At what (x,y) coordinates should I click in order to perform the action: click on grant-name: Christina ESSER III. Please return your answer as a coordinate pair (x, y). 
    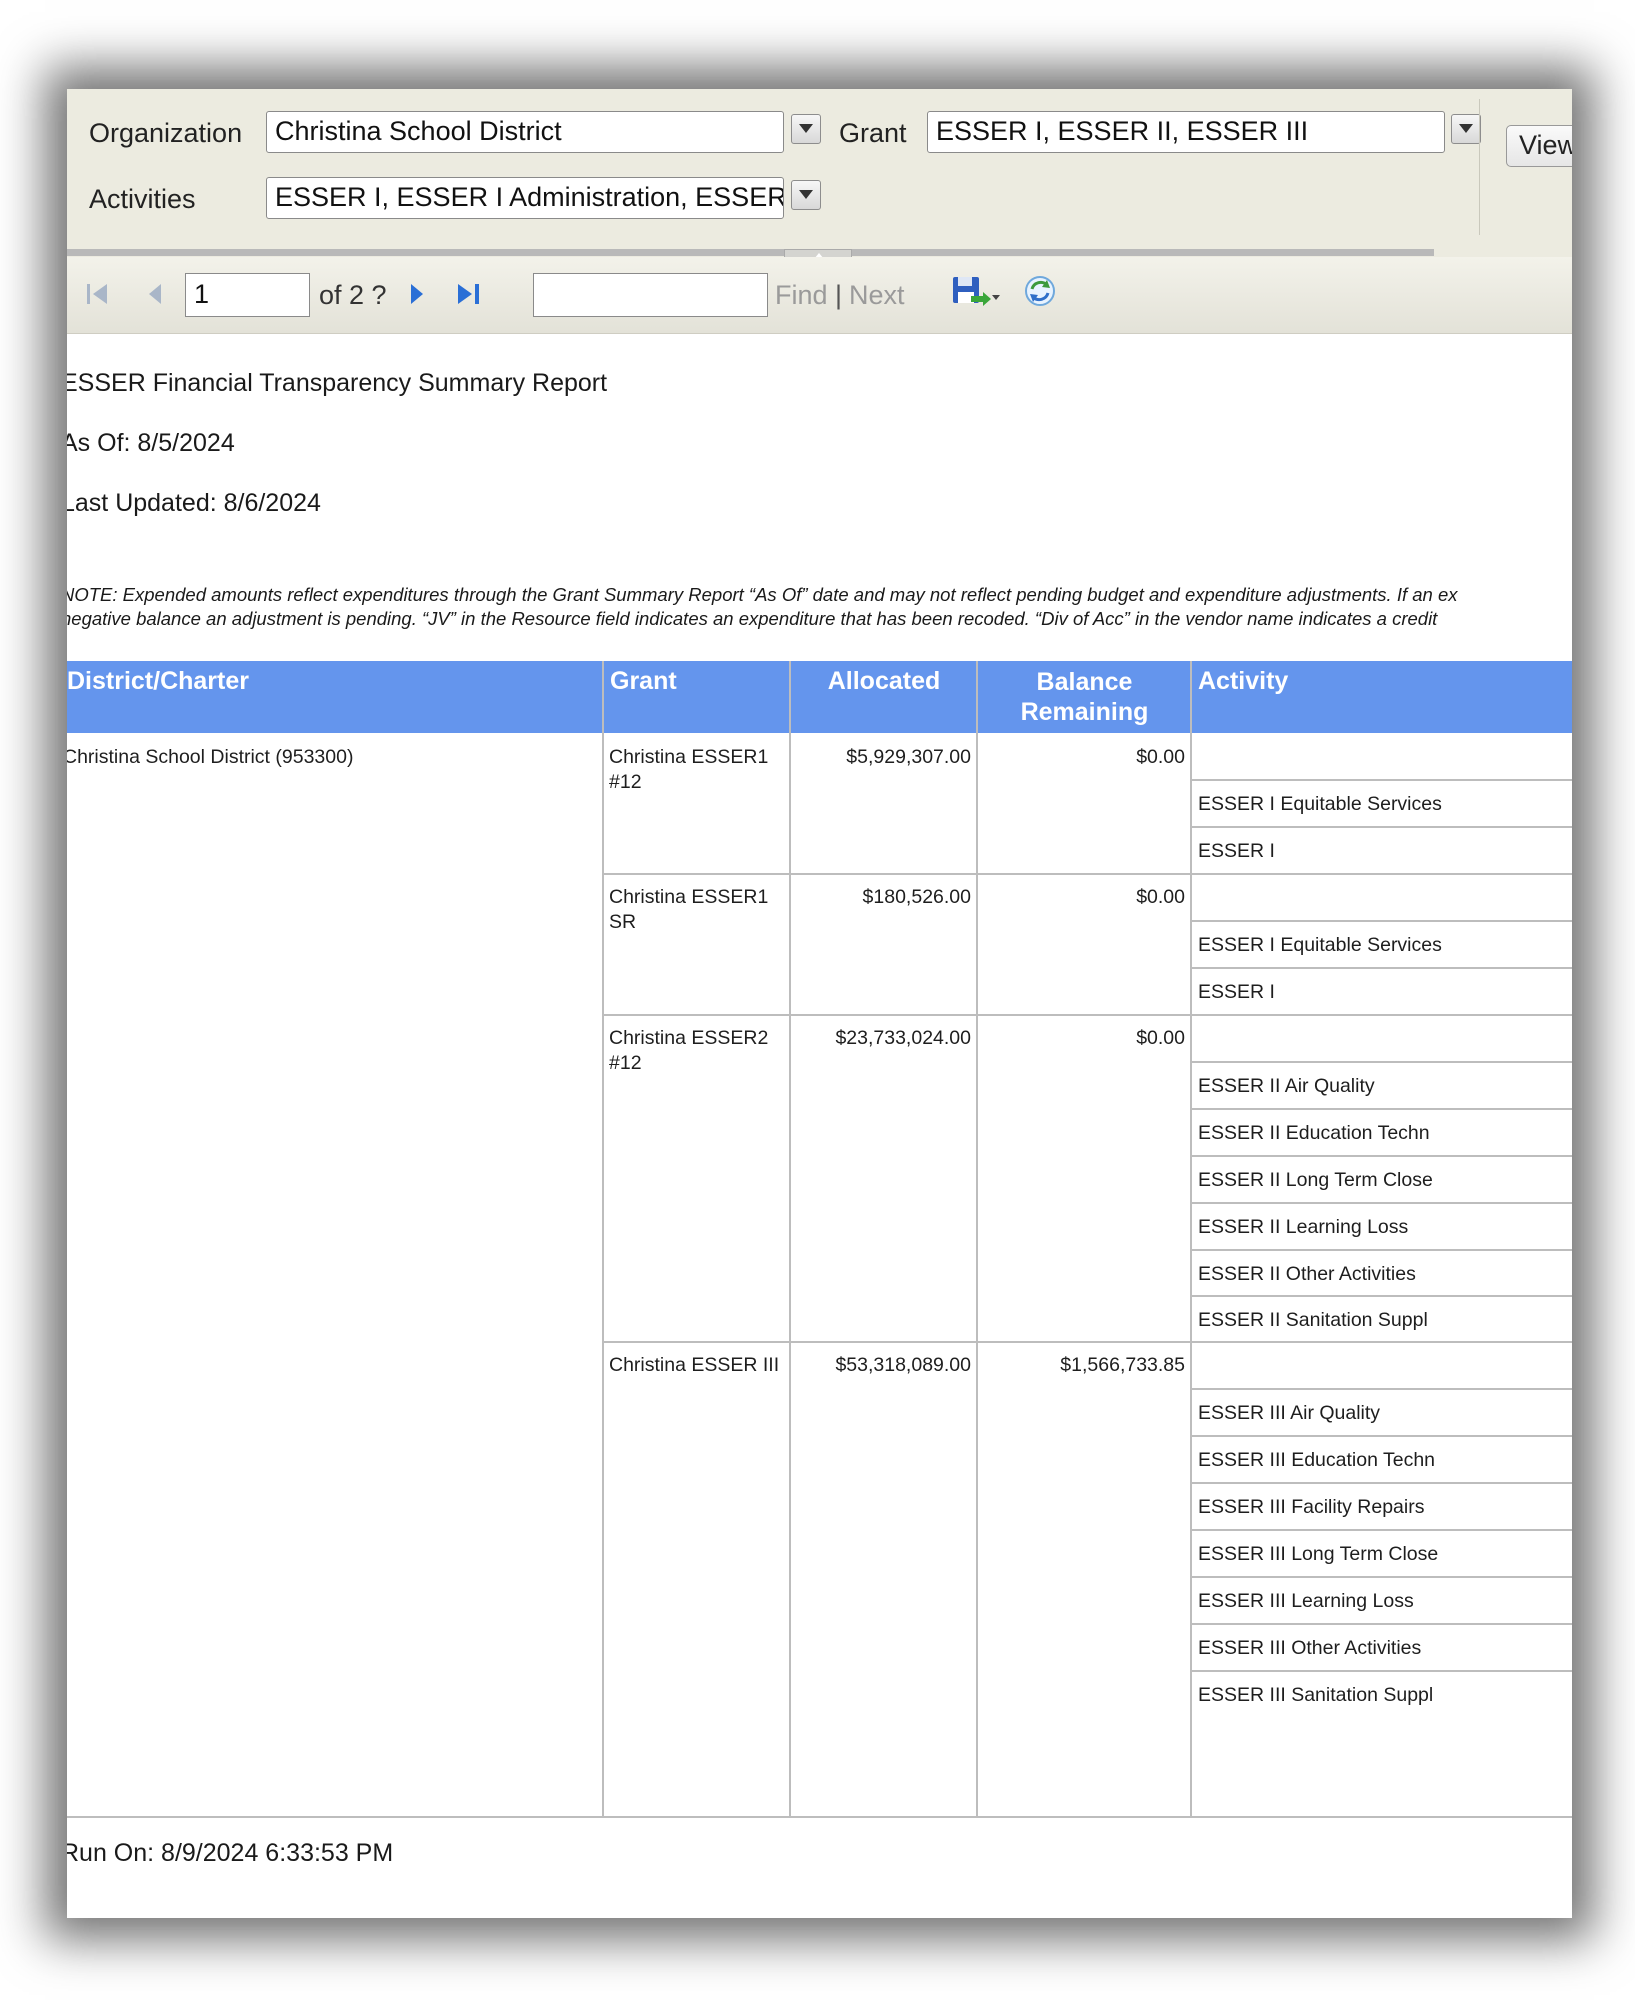
    Looking at the image, I should click on (694, 1365).